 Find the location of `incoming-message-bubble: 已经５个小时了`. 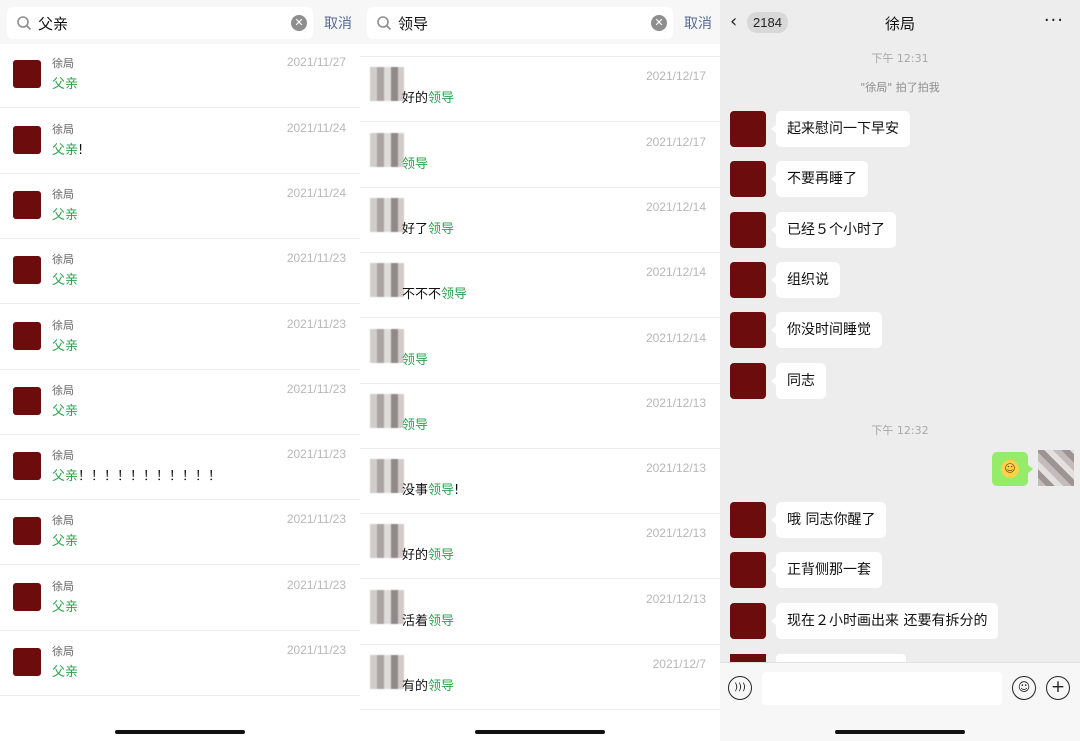

incoming-message-bubble: 已经５个小时了 is located at coordinates (833, 229).